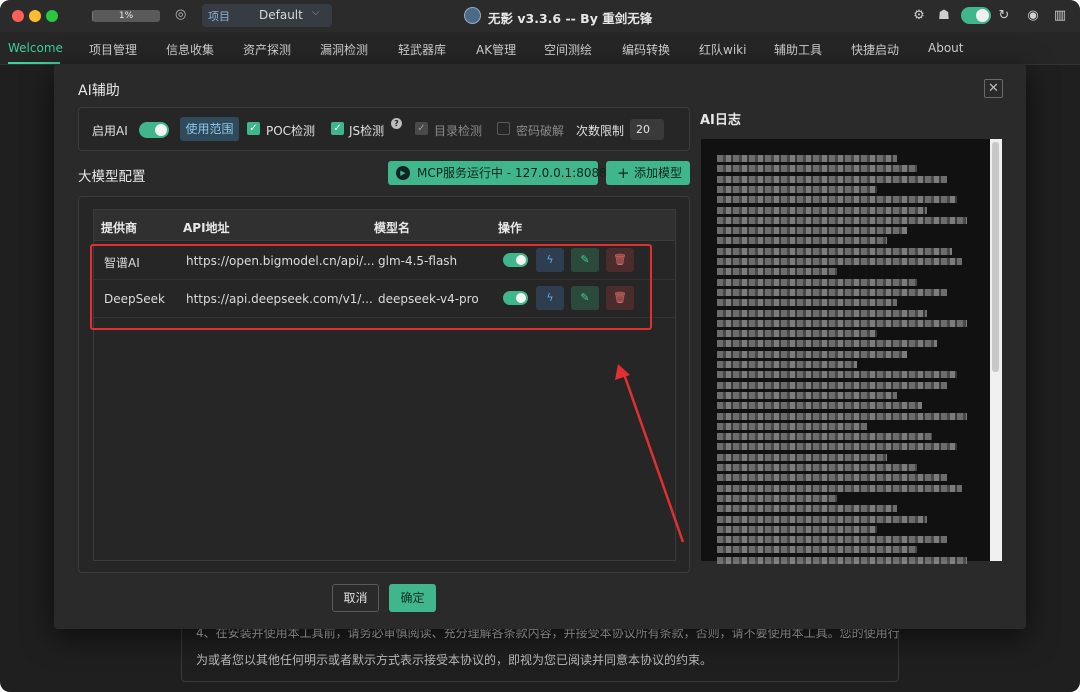 Image resolution: width=1080 pixels, height=692 pixels. Describe the element at coordinates (92, 16) in the screenshot. I see `progress-fill` at that location.